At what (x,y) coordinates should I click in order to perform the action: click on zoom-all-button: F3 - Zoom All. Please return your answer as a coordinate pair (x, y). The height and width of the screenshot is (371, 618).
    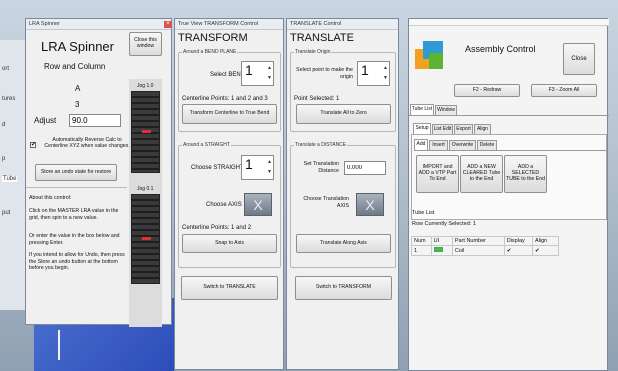
    Looking at the image, I should click on (564, 90).